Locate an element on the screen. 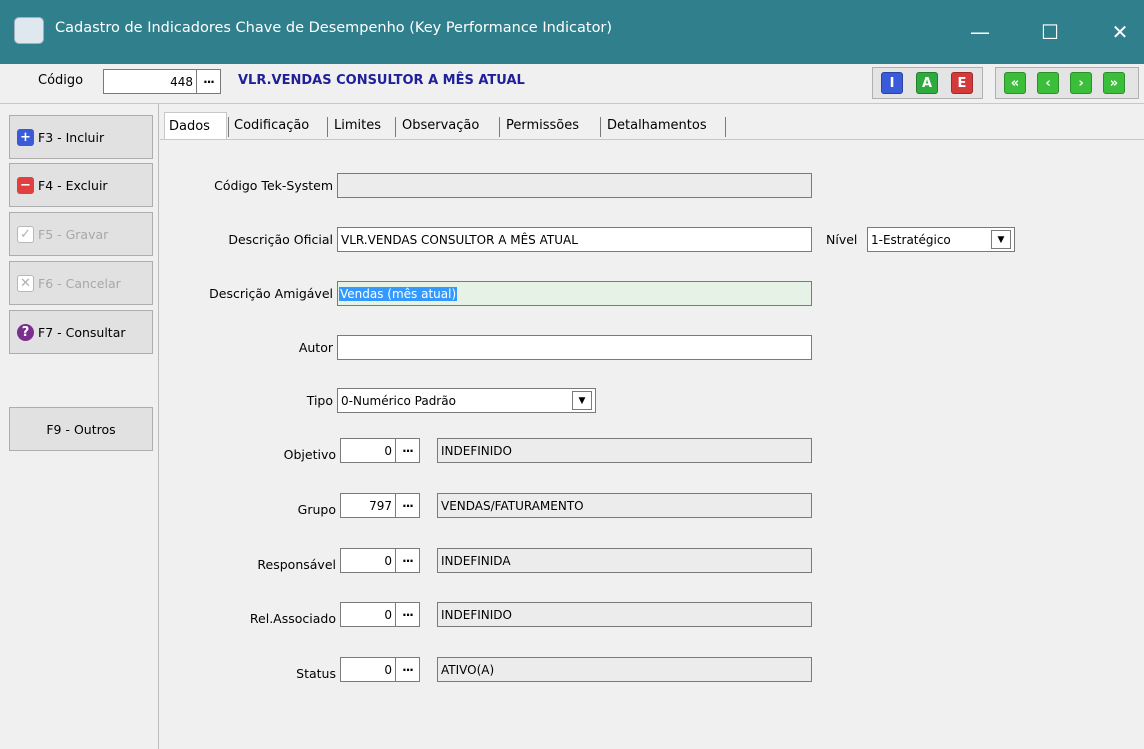 This screenshot has width=1144, height=749. check-icon: ✓ is located at coordinates (25, 234).